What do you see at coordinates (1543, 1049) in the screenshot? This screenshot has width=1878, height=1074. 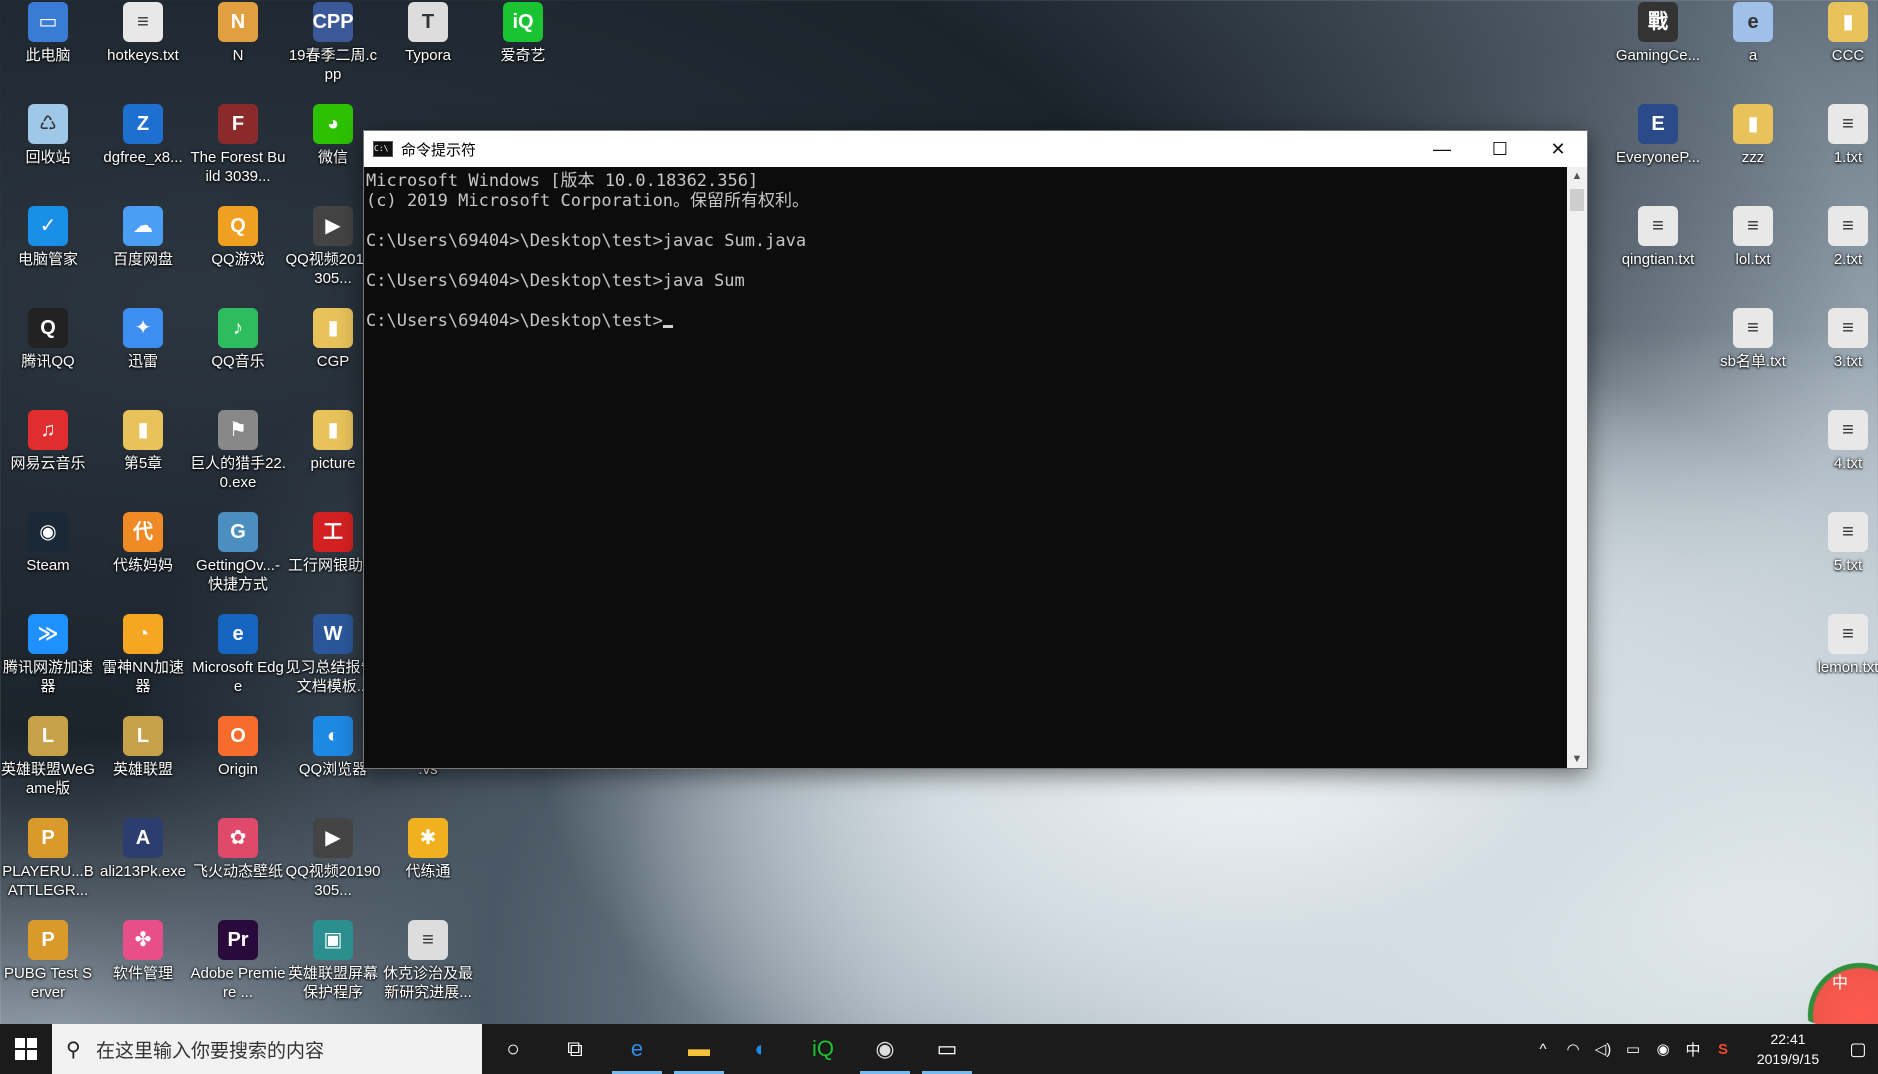 I see `tray-chevron-icon: ^` at bounding box center [1543, 1049].